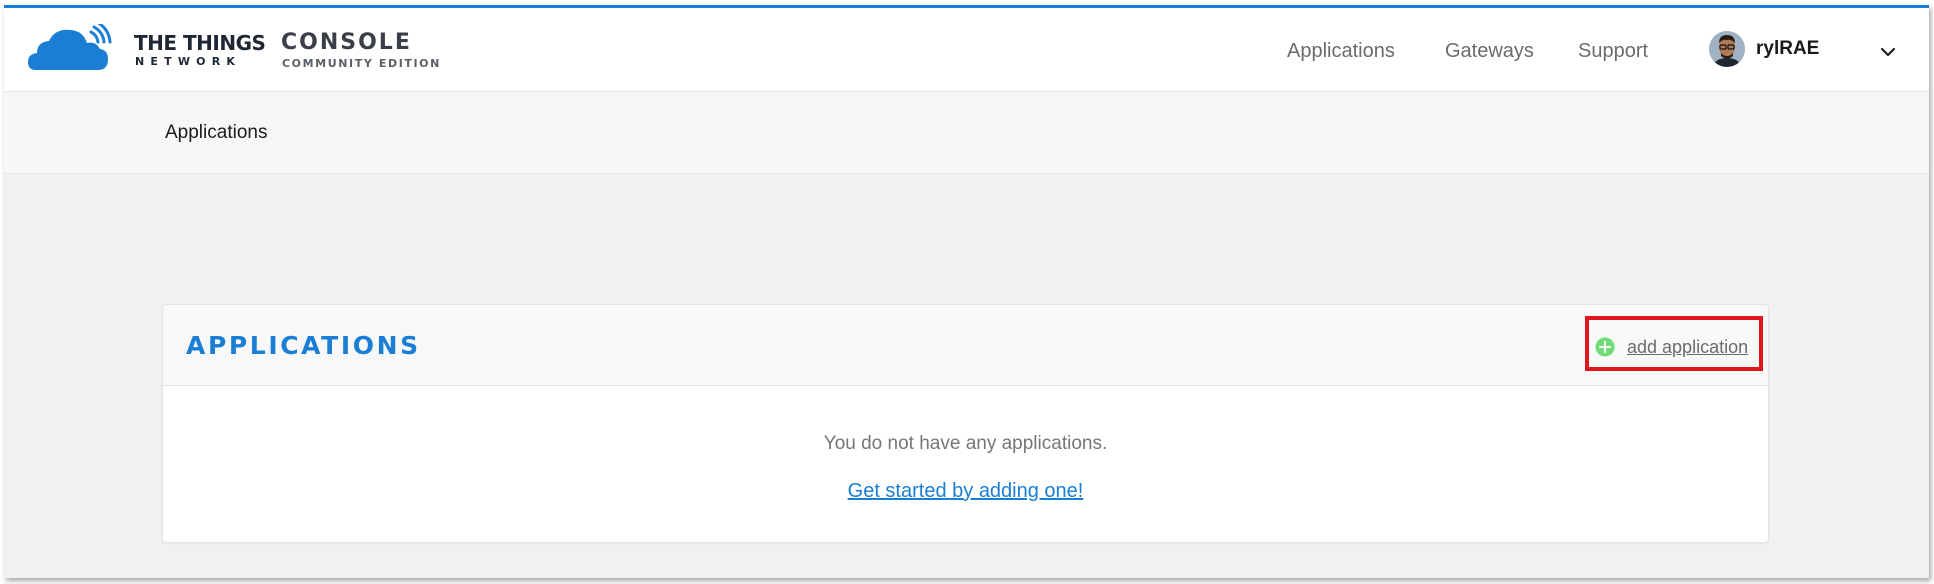  Describe the element at coordinates (346, 42) in the screenshot. I see `console-title: CONSOLE` at that location.